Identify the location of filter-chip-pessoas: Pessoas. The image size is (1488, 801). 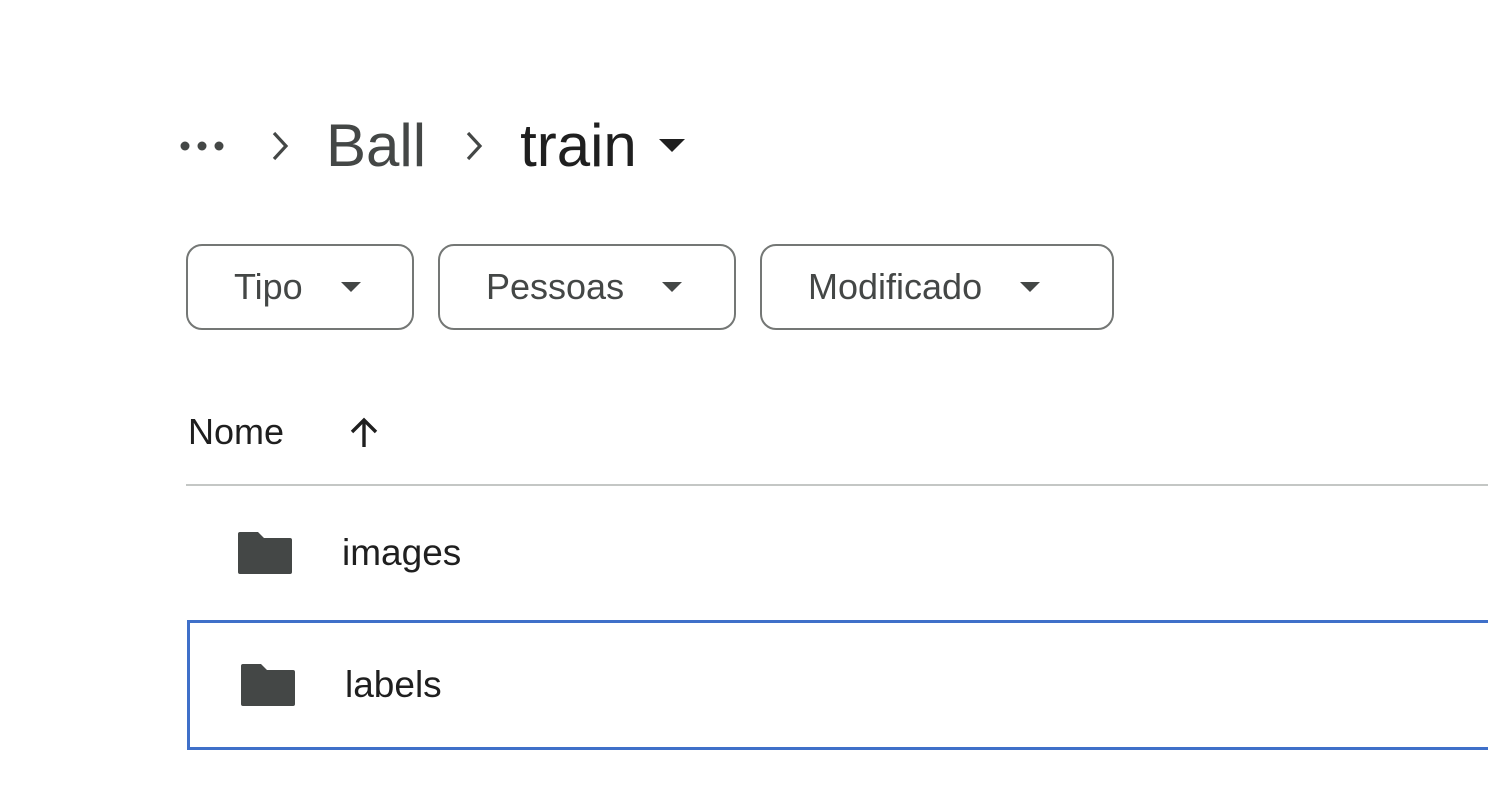
(587, 287).